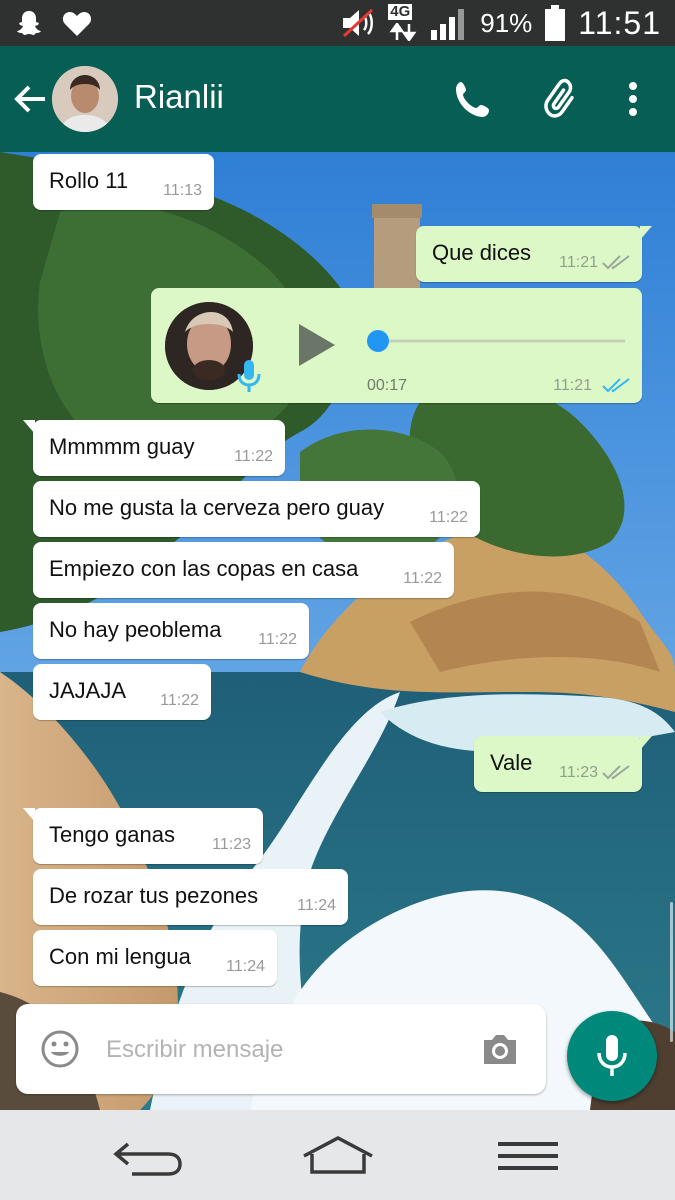 Image resolution: width=675 pixels, height=1200 pixels. What do you see at coordinates (88, 690) in the screenshot?
I see `message-text: JAJAJA` at bounding box center [88, 690].